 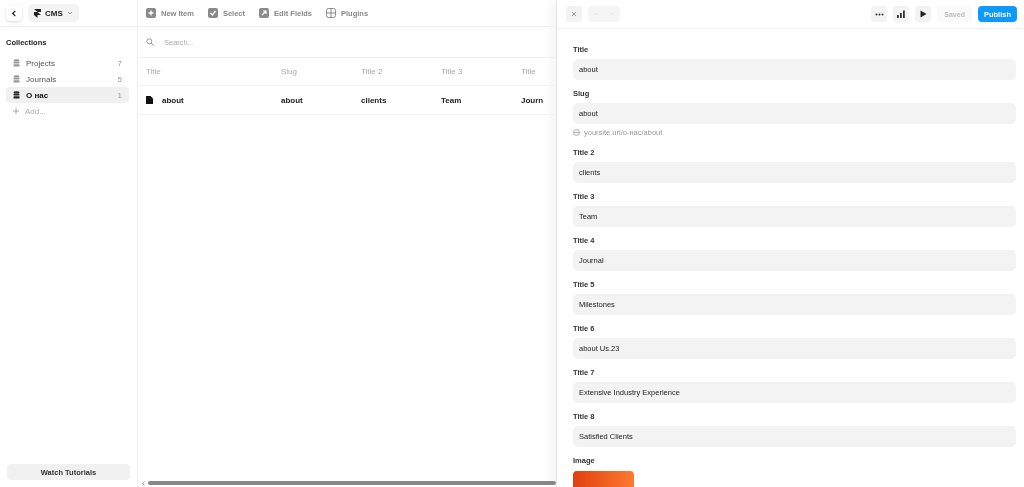 I want to click on play-button, so click(x=923, y=14).